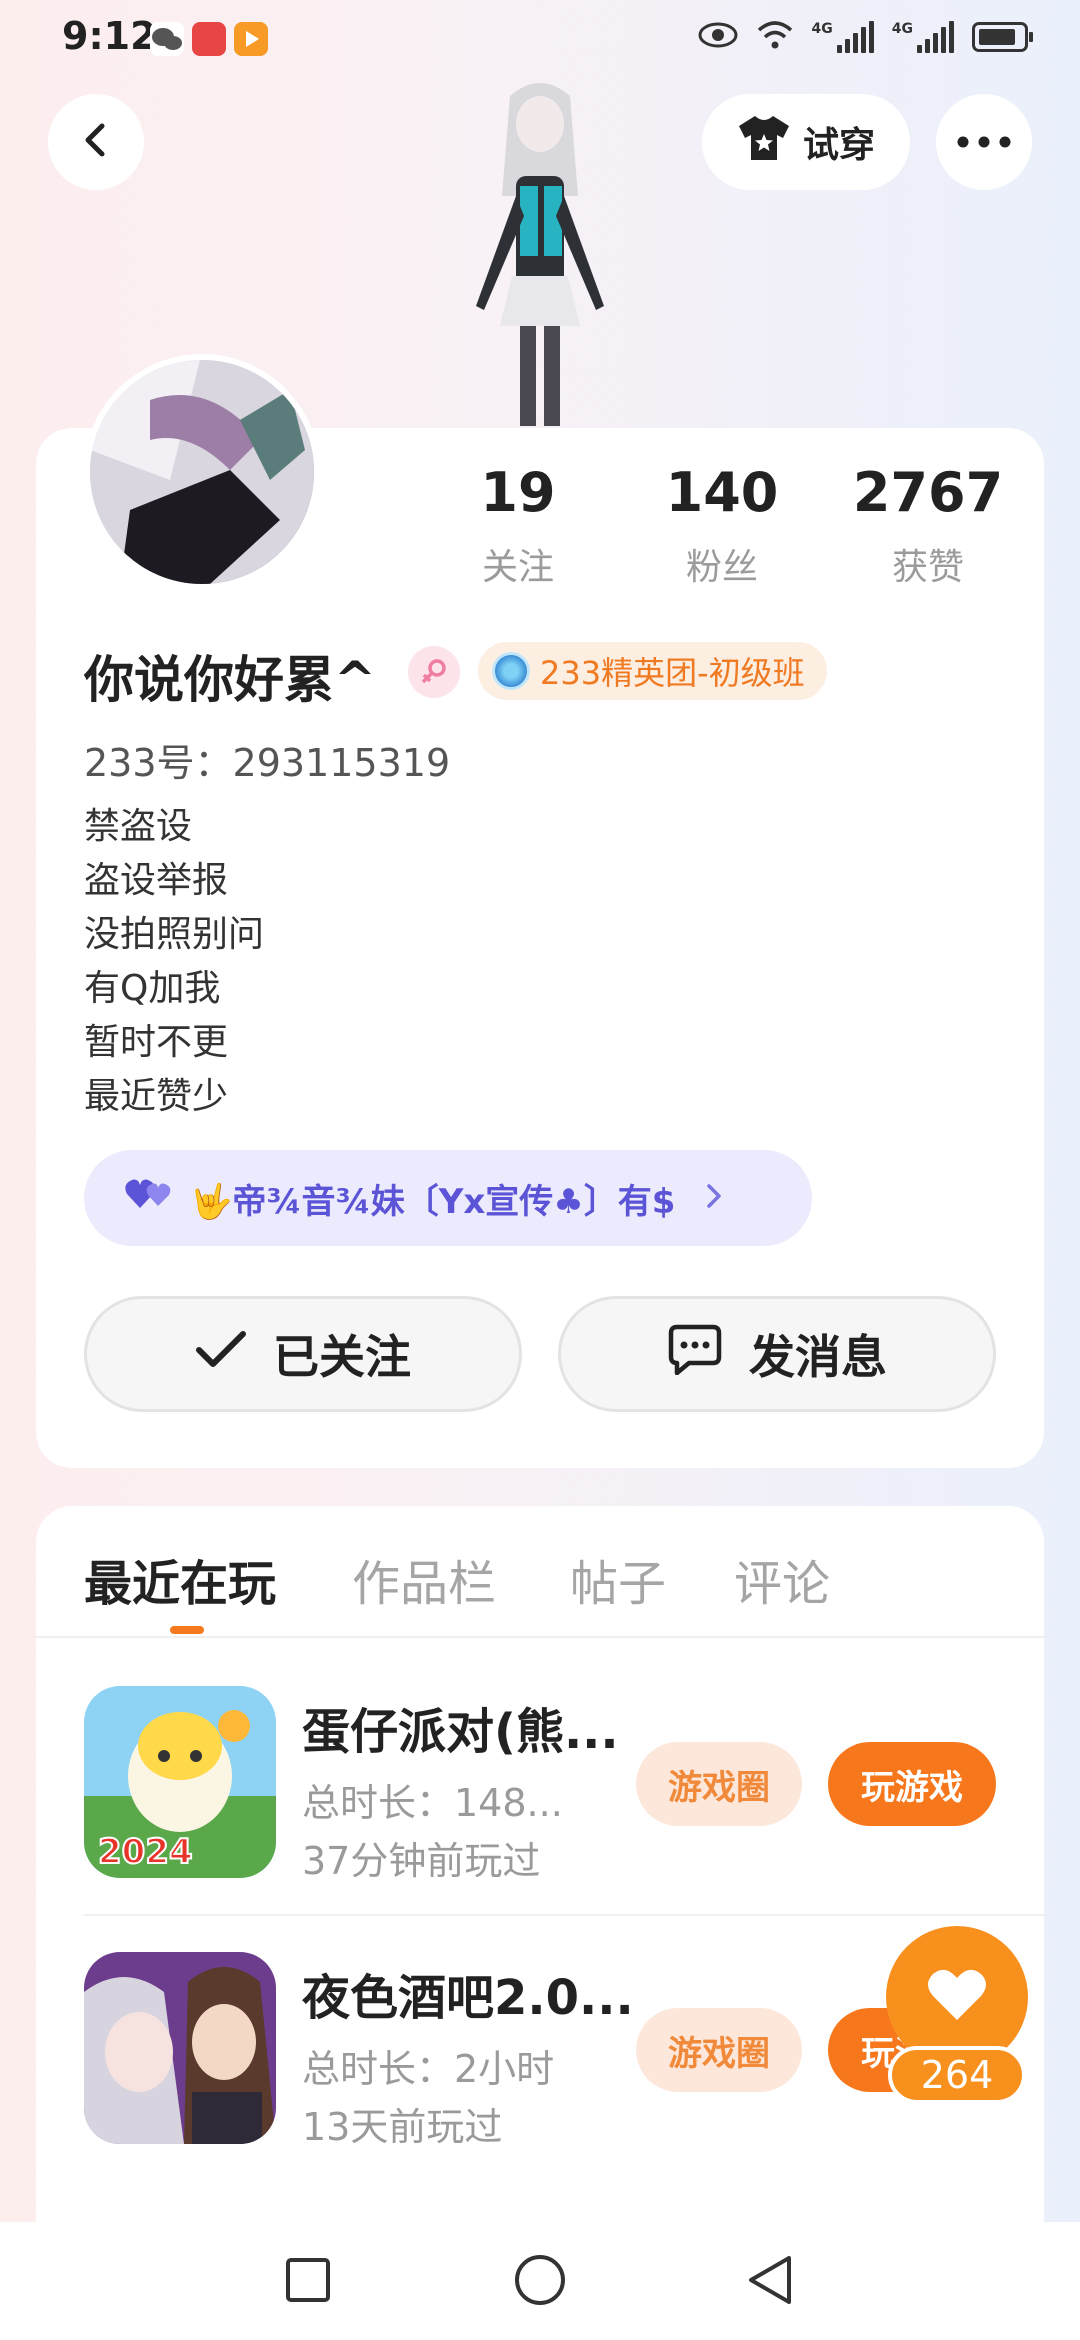 Image resolution: width=1080 pixels, height=2340 pixels. I want to click on network-type-1: 4G, so click(822, 29).